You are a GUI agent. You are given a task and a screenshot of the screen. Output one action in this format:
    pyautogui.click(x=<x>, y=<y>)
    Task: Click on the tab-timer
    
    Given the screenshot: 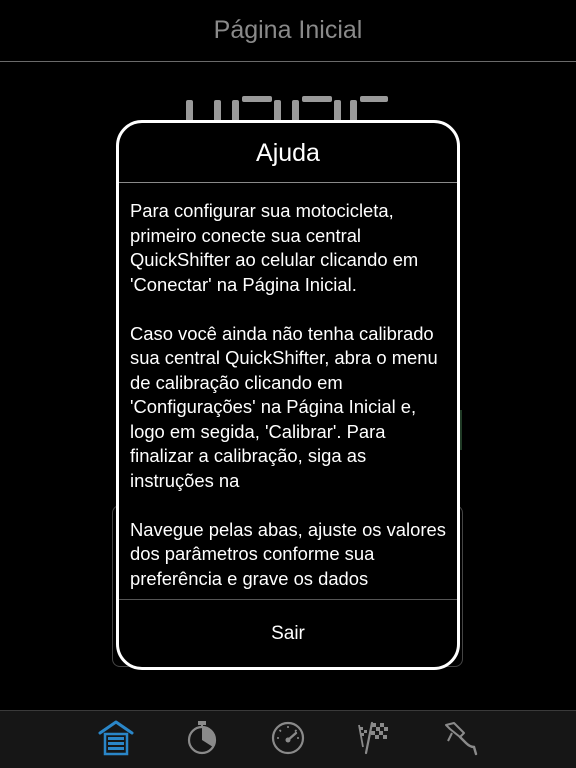 What is the action you would take?
    pyautogui.click(x=202, y=737)
    